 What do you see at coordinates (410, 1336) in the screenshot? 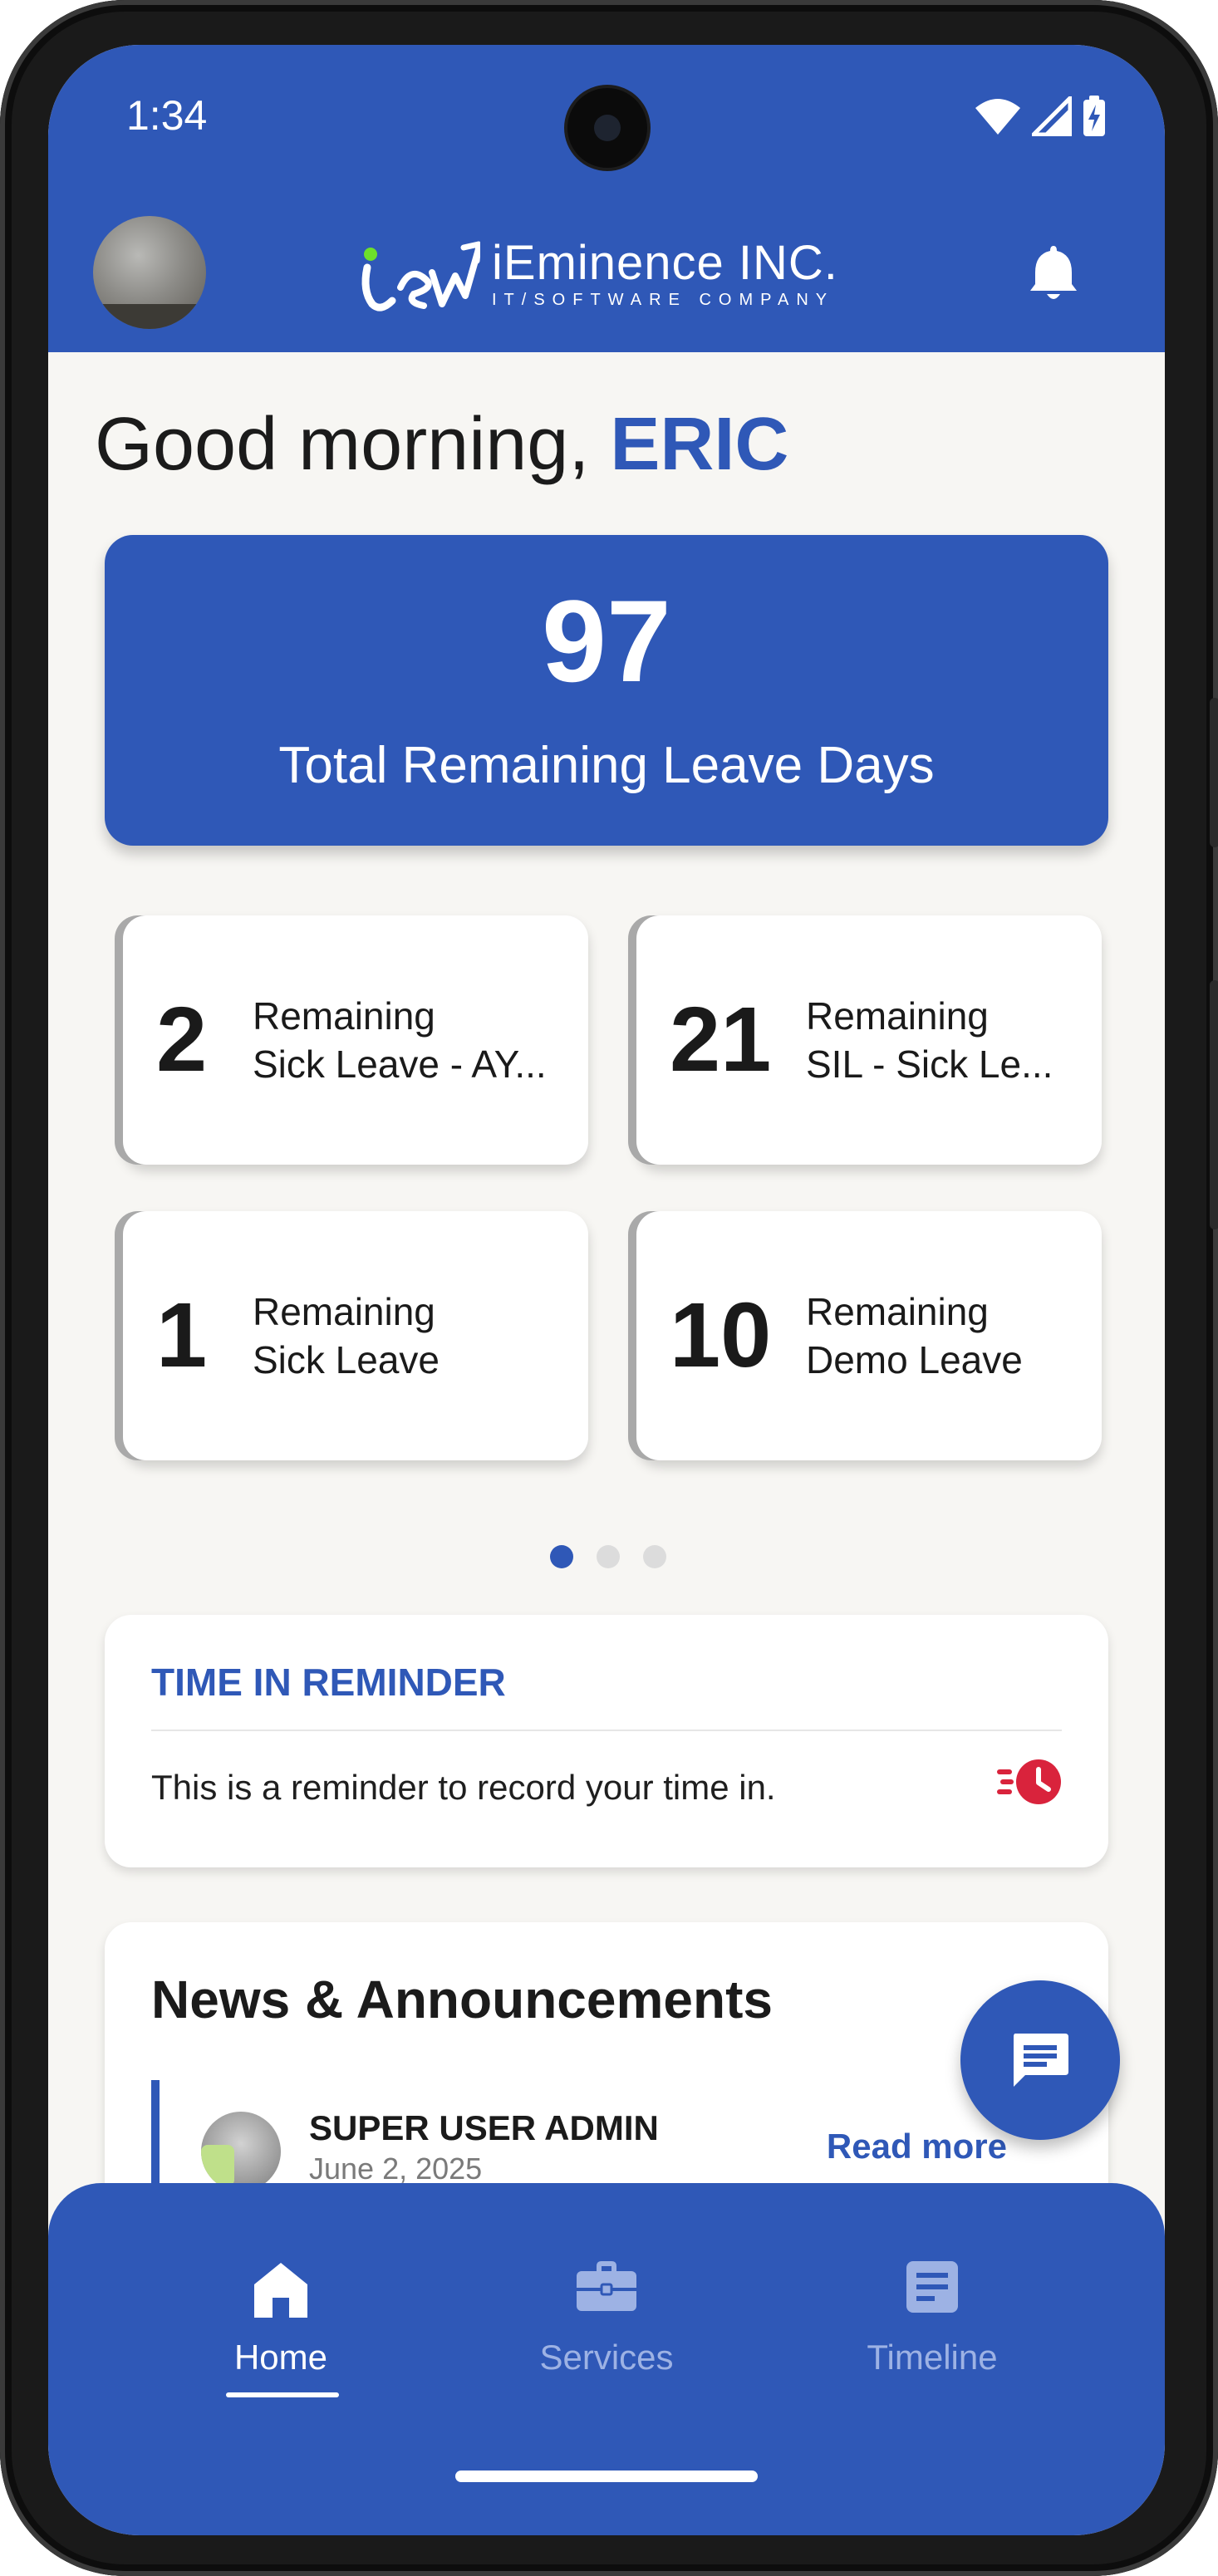
I see `leave-text: Remaining Sick Leave` at bounding box center [410, 1336].